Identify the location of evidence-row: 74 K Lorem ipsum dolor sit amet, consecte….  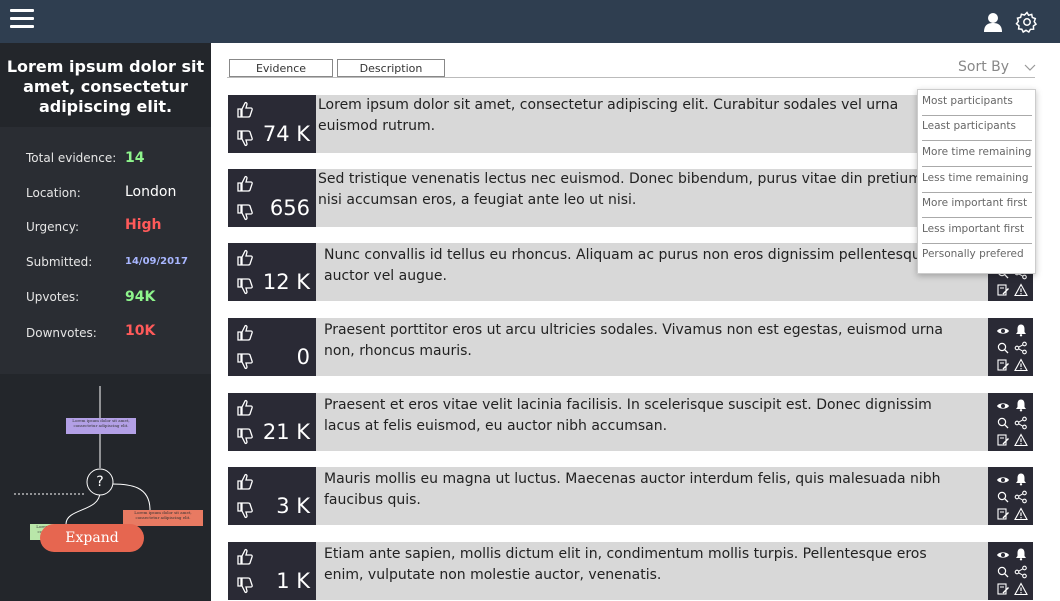
(630, 124).